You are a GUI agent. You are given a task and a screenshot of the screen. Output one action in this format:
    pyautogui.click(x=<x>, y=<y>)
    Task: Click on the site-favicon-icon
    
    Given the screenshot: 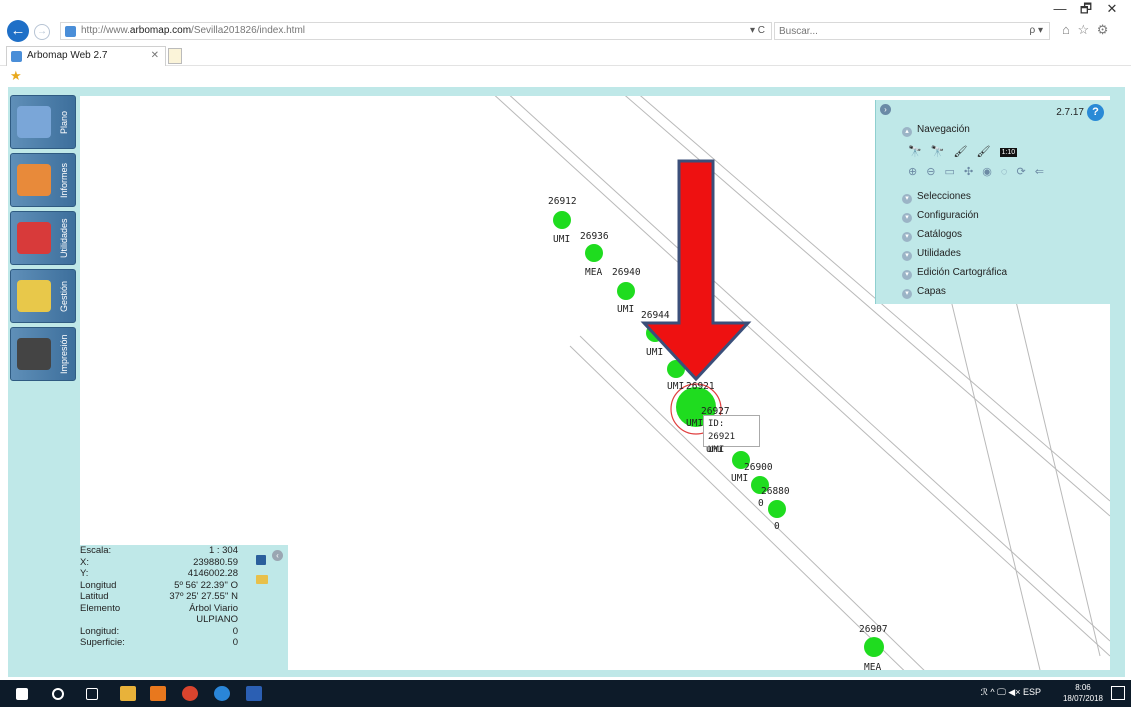 What is the action you would take?
    pyautogui.click(x=70, y=31)
    